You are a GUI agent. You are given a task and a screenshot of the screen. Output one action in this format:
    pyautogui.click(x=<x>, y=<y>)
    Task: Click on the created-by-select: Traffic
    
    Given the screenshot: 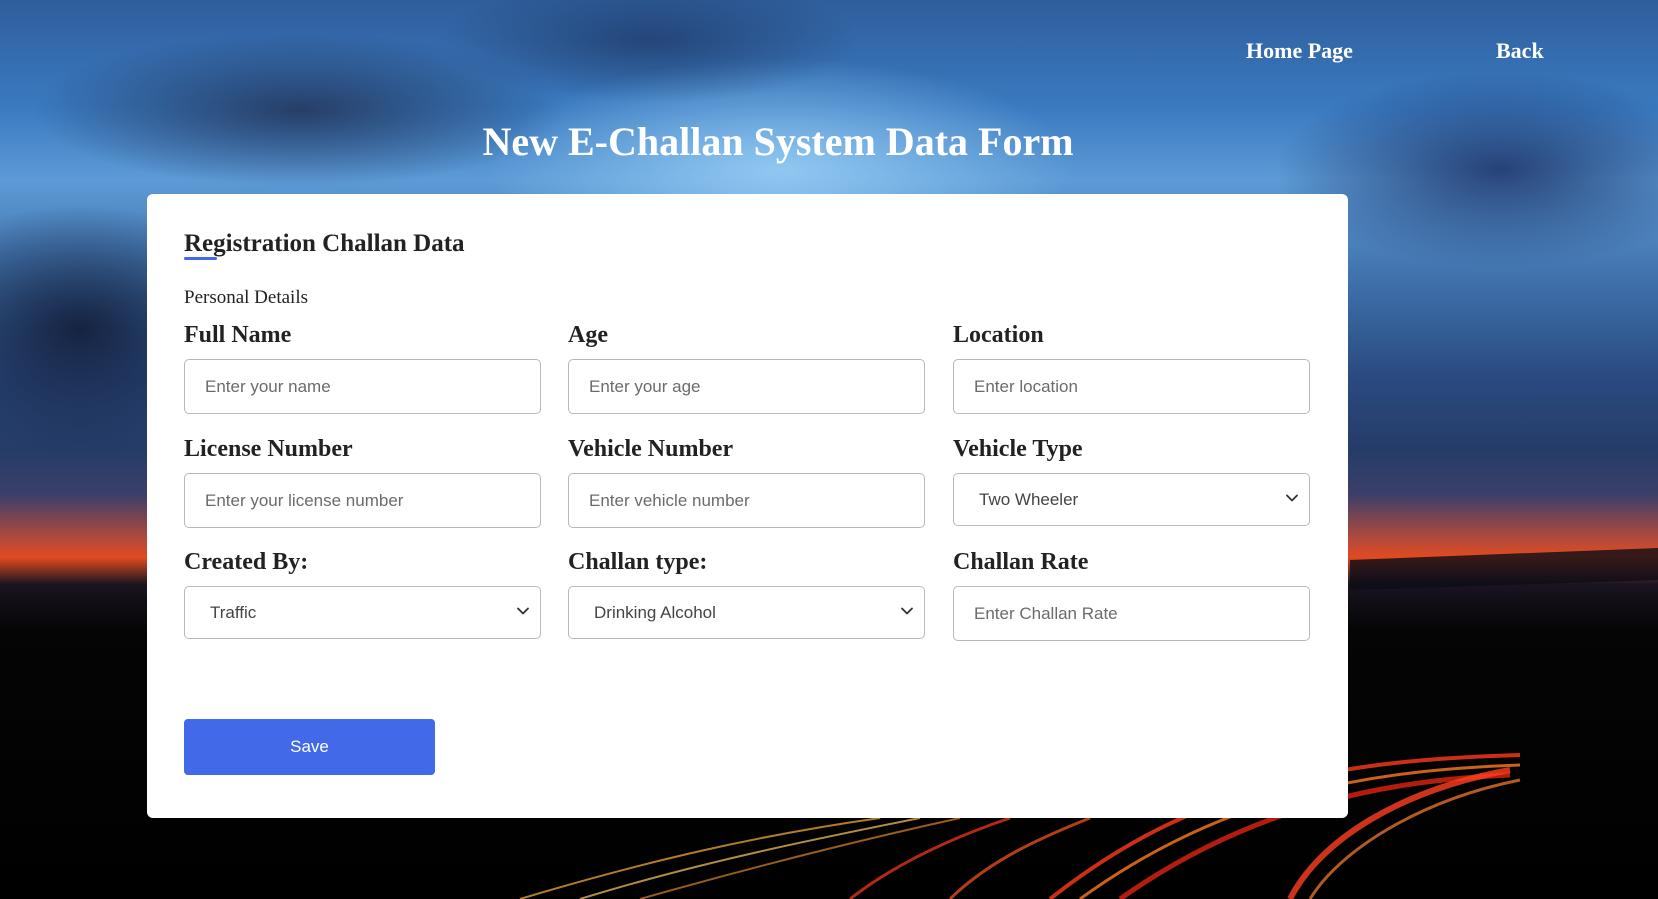 What is the action you would take?
    pyautogui.click(x=362, y=612)
    